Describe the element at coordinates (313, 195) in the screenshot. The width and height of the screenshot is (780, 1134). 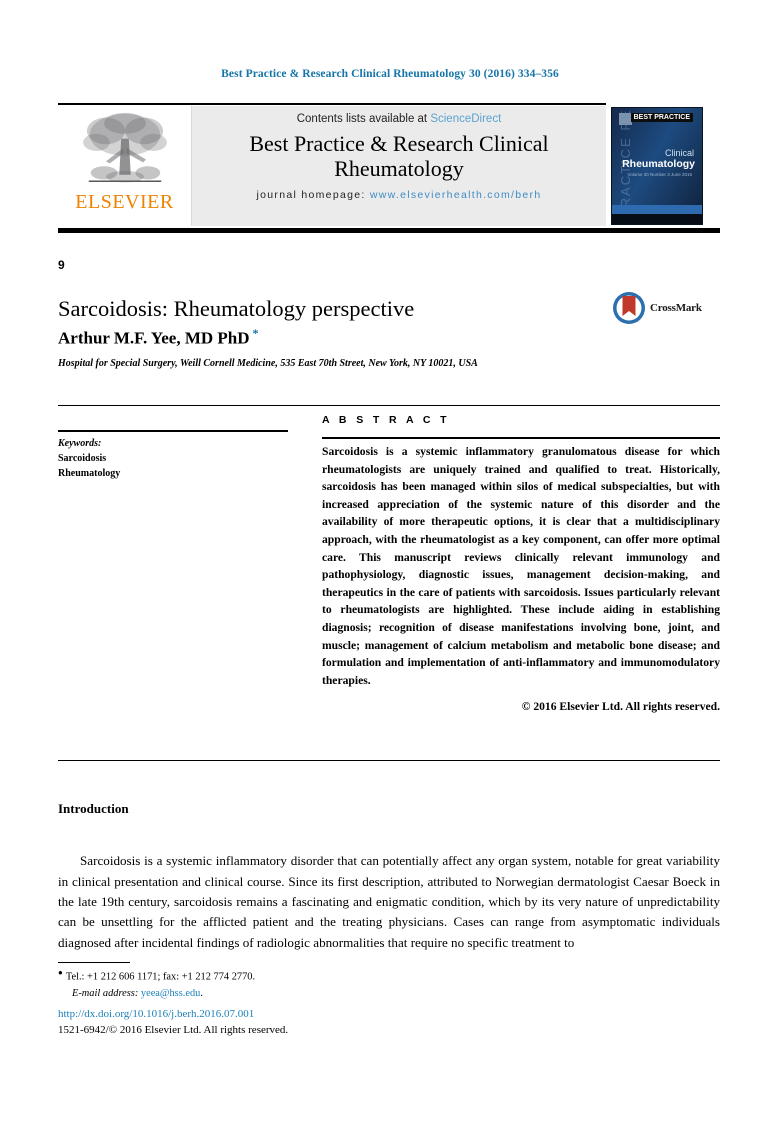
I see `homepage-label: journal homepage:` at that location.